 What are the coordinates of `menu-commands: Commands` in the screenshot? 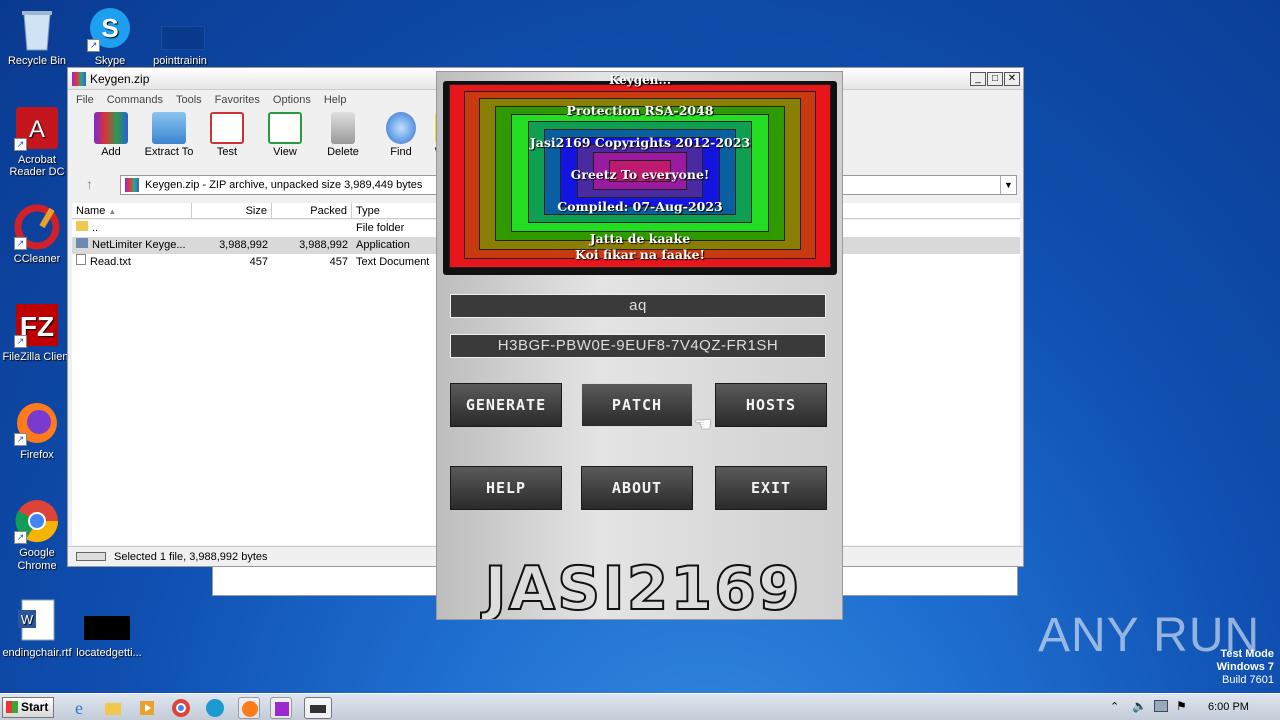 It's located at (135, 100).